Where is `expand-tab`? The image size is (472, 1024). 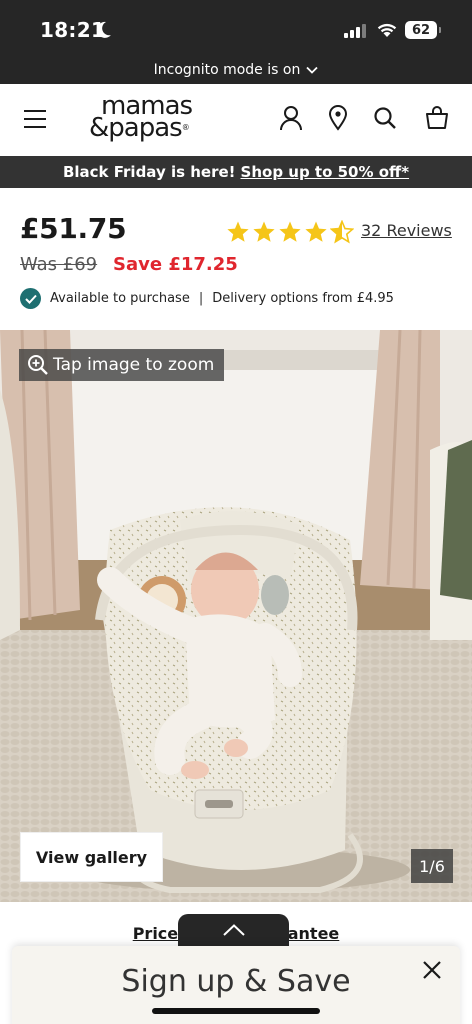 expand-tab is located at coordinates (233, 930).